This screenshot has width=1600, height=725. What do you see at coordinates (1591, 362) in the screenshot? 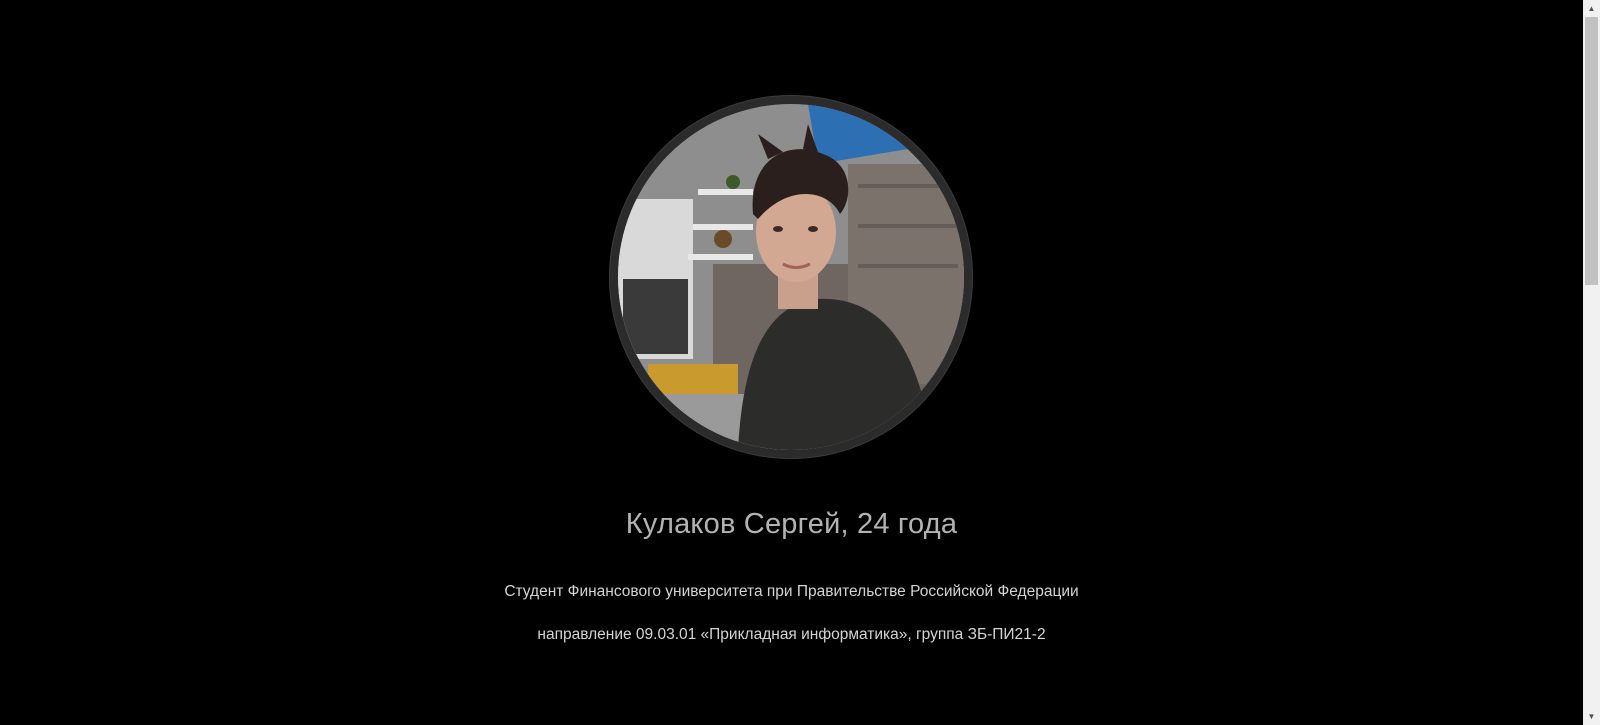
I see `vertical-scrollbar: ▲ ▼` at bounding box center [1591, 362].